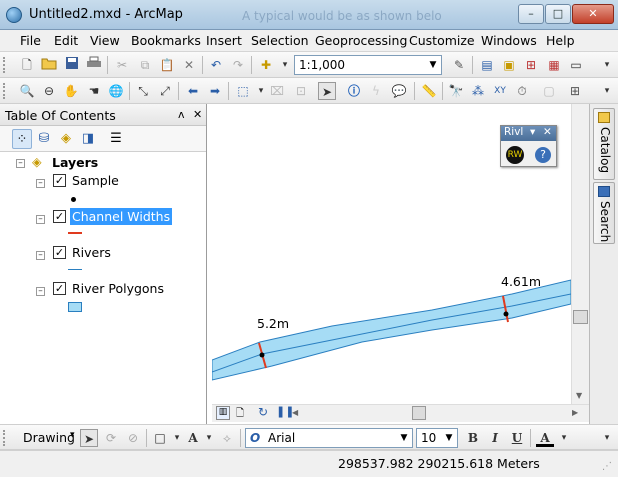  I want to click on menu-help: Help, so click(560, 40).